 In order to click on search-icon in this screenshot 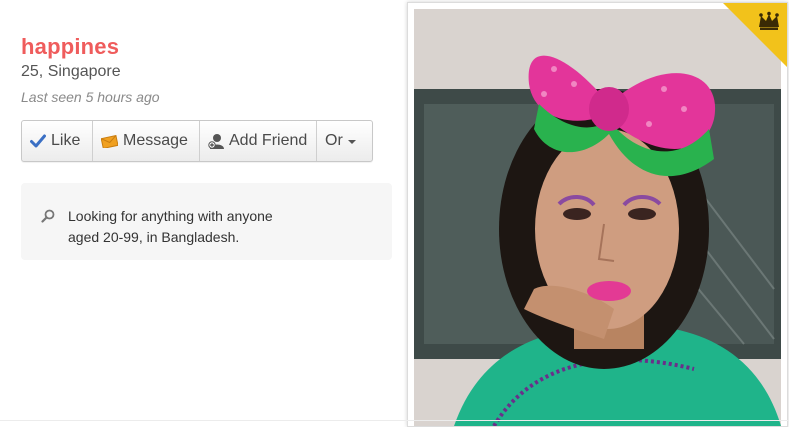, I will do `click(48, 218)`.